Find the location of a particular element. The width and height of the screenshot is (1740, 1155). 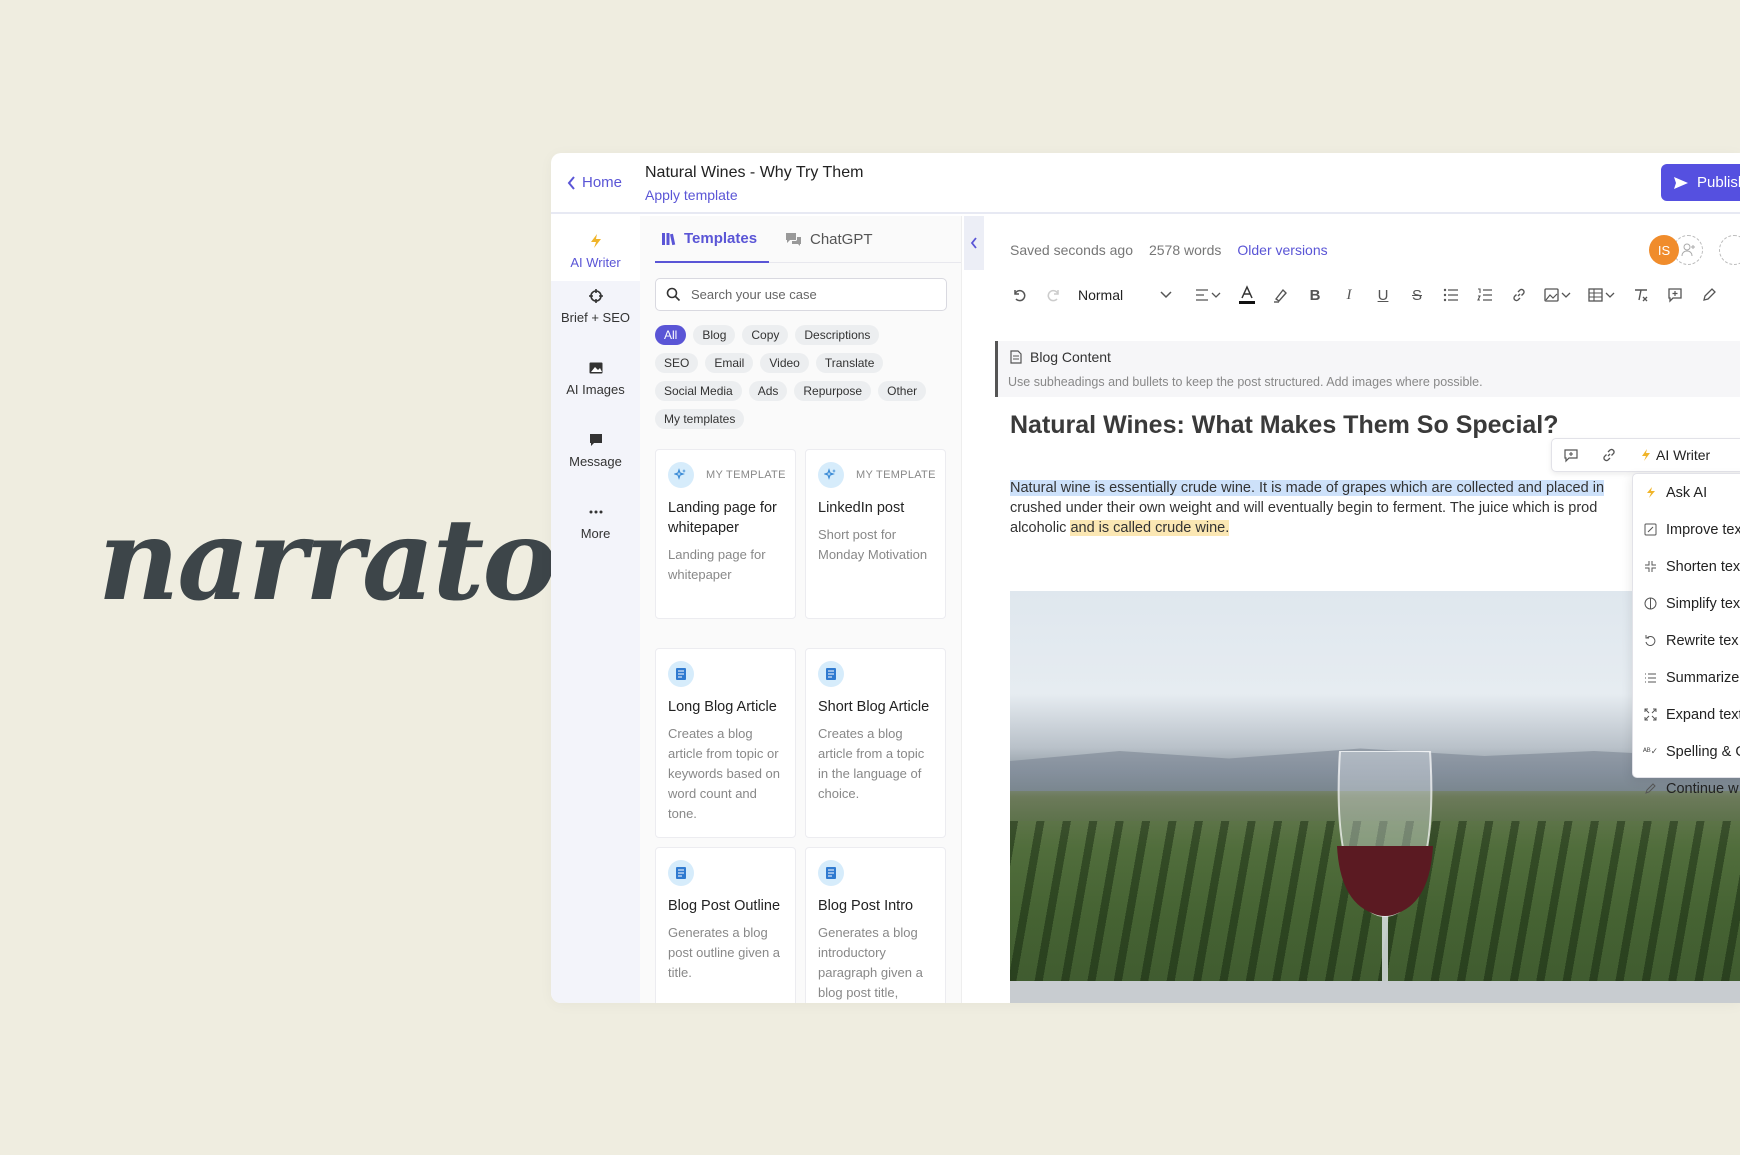

menu-item-simplify-text: Simplify tex is located at coordinates (1686, 603).